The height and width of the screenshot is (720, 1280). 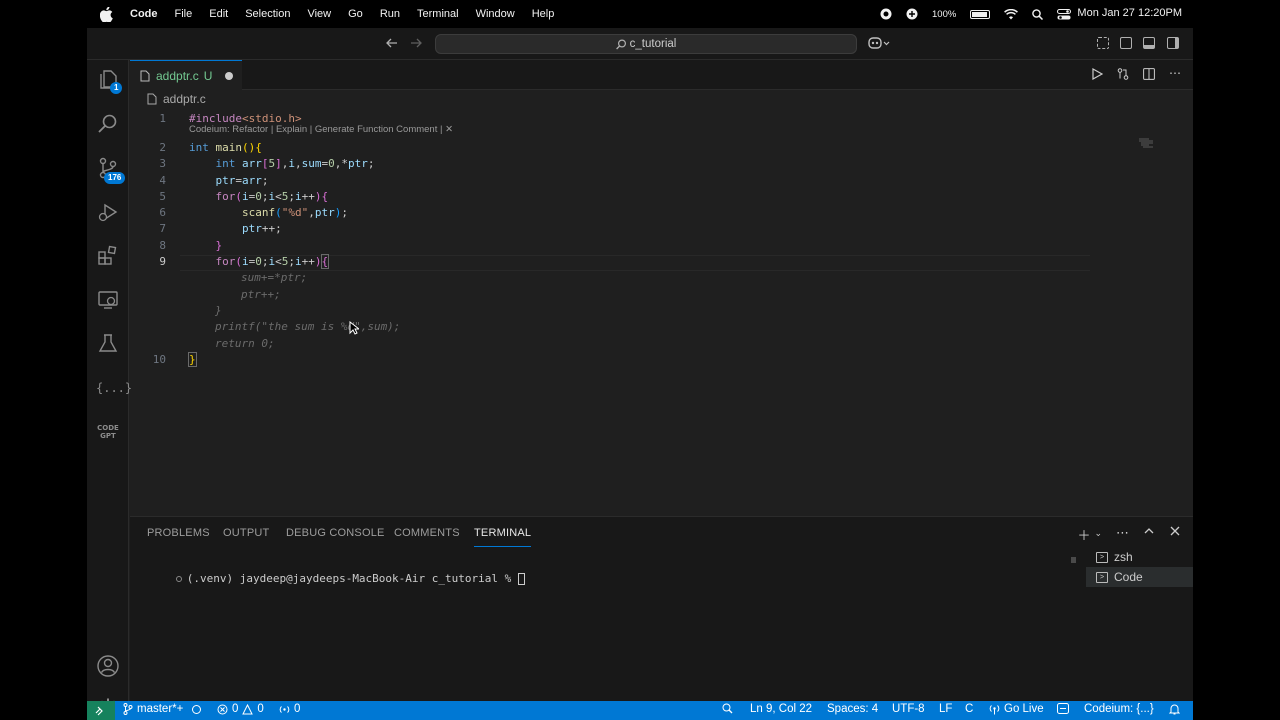 What do you see at coordinates (152, 99) in the screenshot?
I see `breadcrumb-file-icon` at bounding box center [152, 99].